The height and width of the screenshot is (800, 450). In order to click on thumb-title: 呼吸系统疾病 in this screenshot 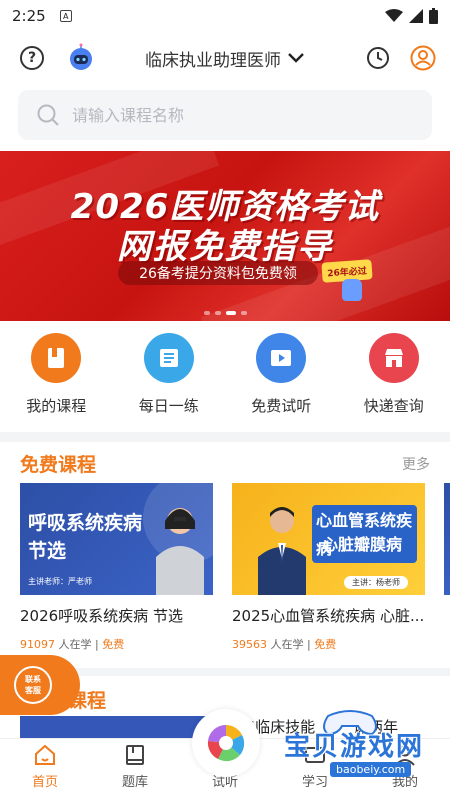, I will do `click(85, 523)`.